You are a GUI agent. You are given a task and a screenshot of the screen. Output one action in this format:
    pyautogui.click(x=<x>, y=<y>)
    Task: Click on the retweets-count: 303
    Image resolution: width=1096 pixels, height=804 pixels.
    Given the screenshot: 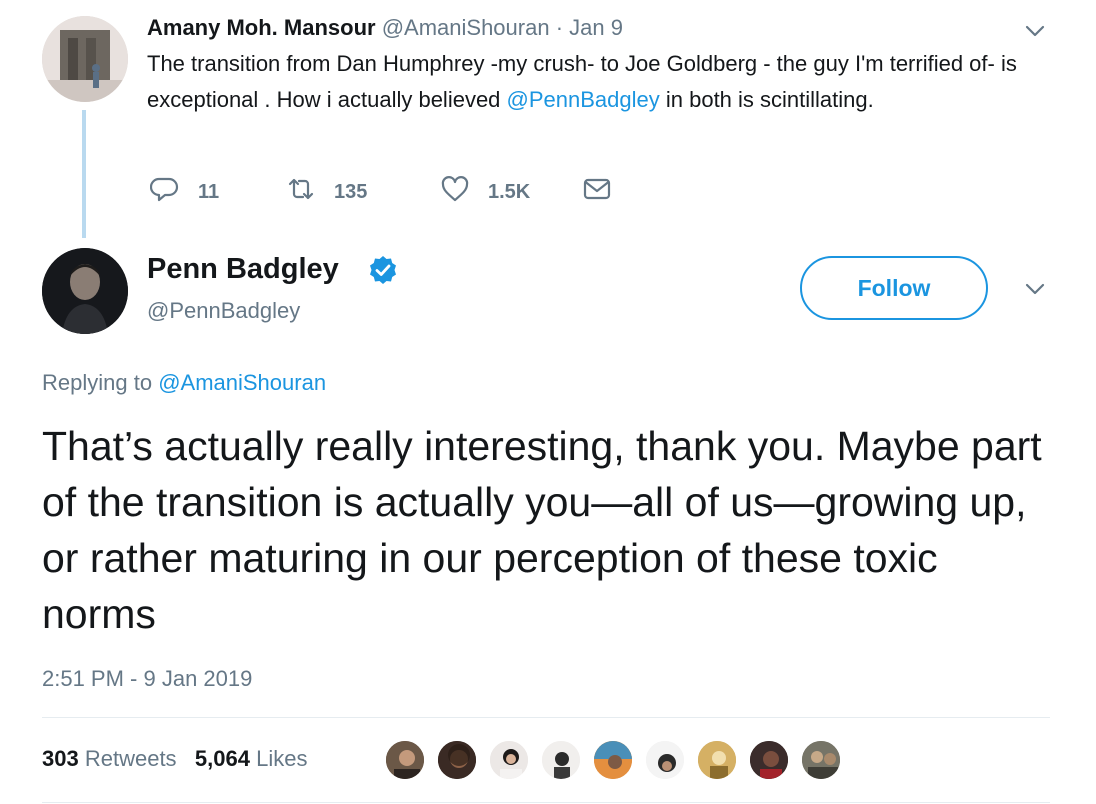 What is the action you would take?
    pyautogui.click(x=60, y=758)
    